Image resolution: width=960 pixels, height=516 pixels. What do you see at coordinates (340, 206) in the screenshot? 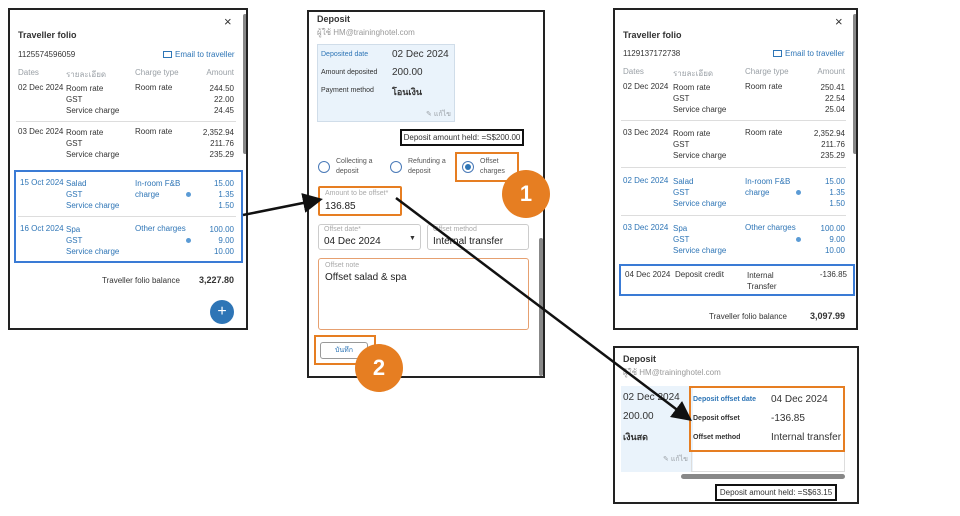
I see `offset-amount-value: 136.85` at bounding box center [340, 206].